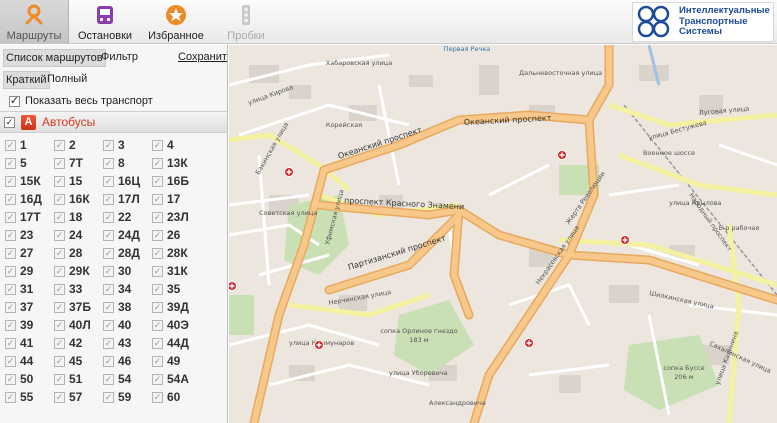 The height and width of the screenshot is (423, 777). Describe the element at coordinates (176, 379) in the screenshot. I see `route-item: ✓ 54А` at that location.